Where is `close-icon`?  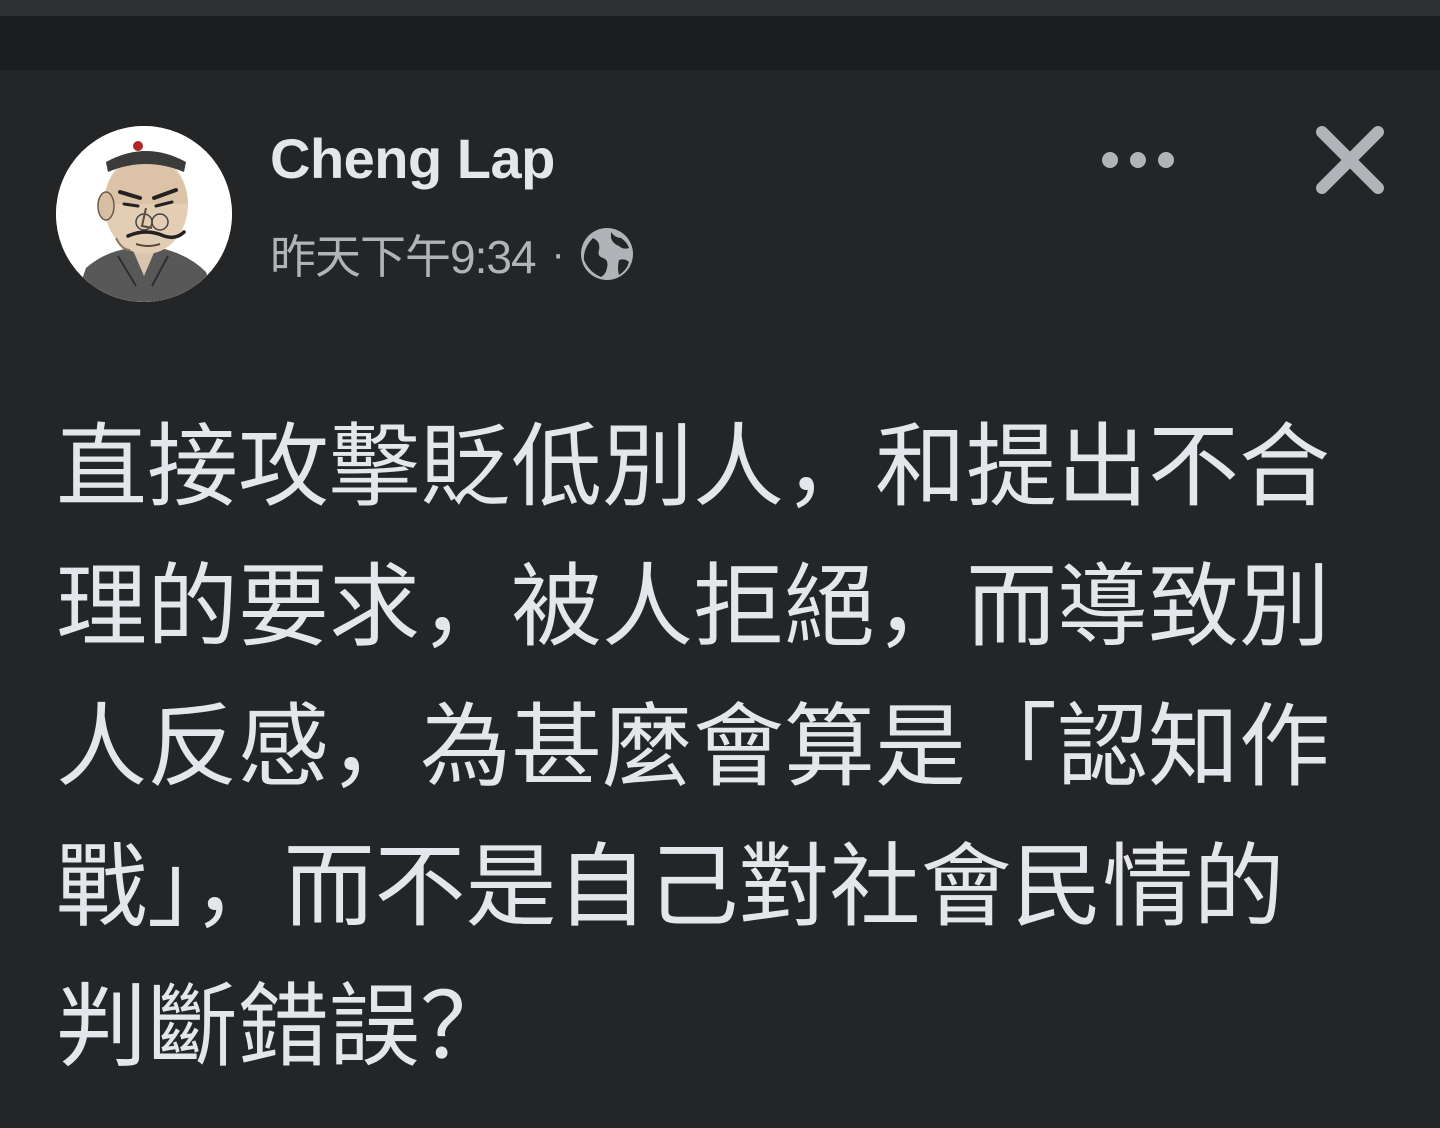 close-icon is located at coordinates (1350, 160).